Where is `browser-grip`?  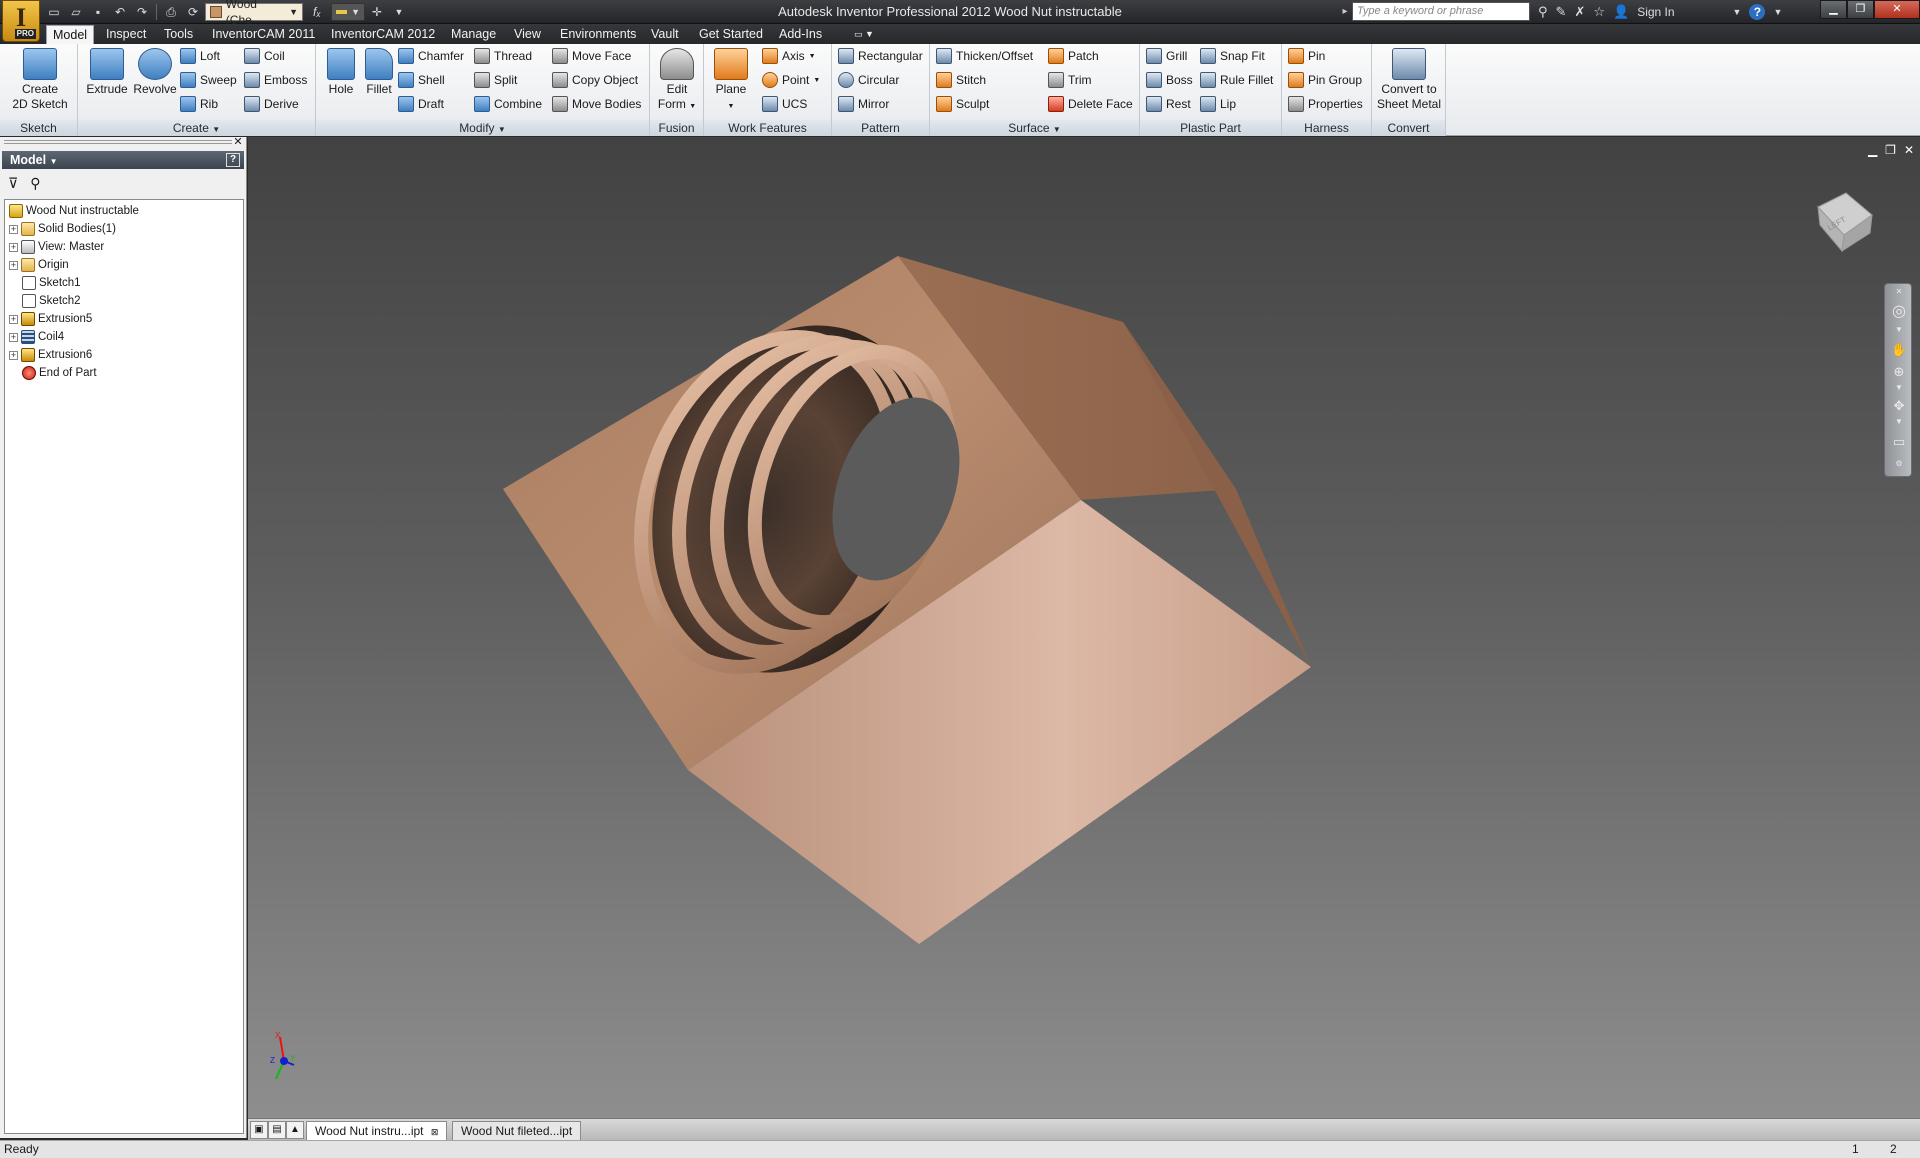
browser-grip is located at coordinates (118, 142).